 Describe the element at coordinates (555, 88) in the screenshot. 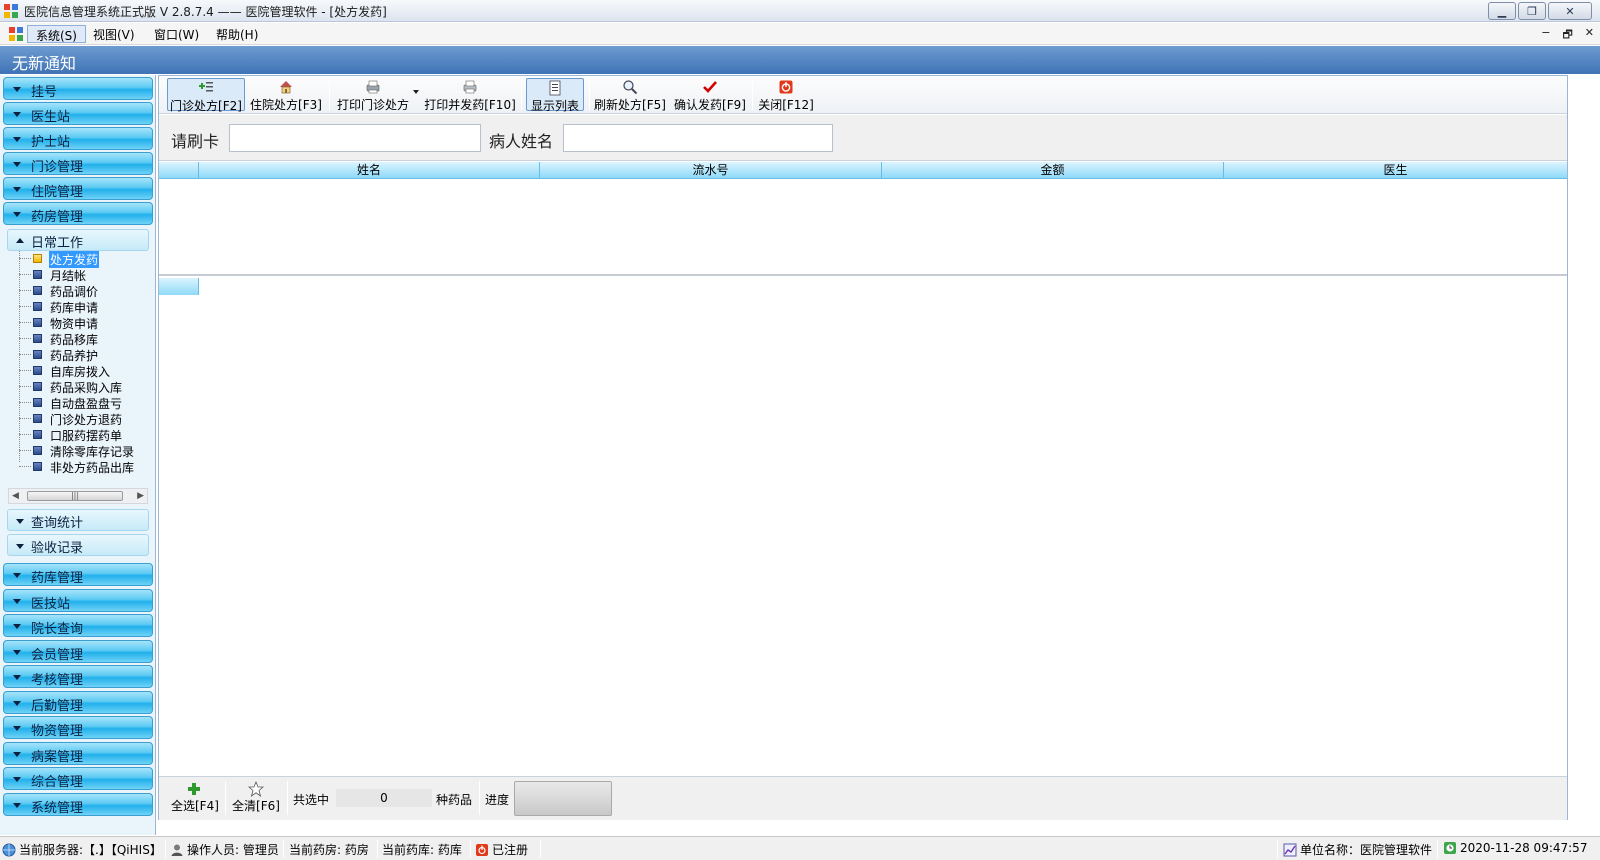

I see `list-icon` at that location.